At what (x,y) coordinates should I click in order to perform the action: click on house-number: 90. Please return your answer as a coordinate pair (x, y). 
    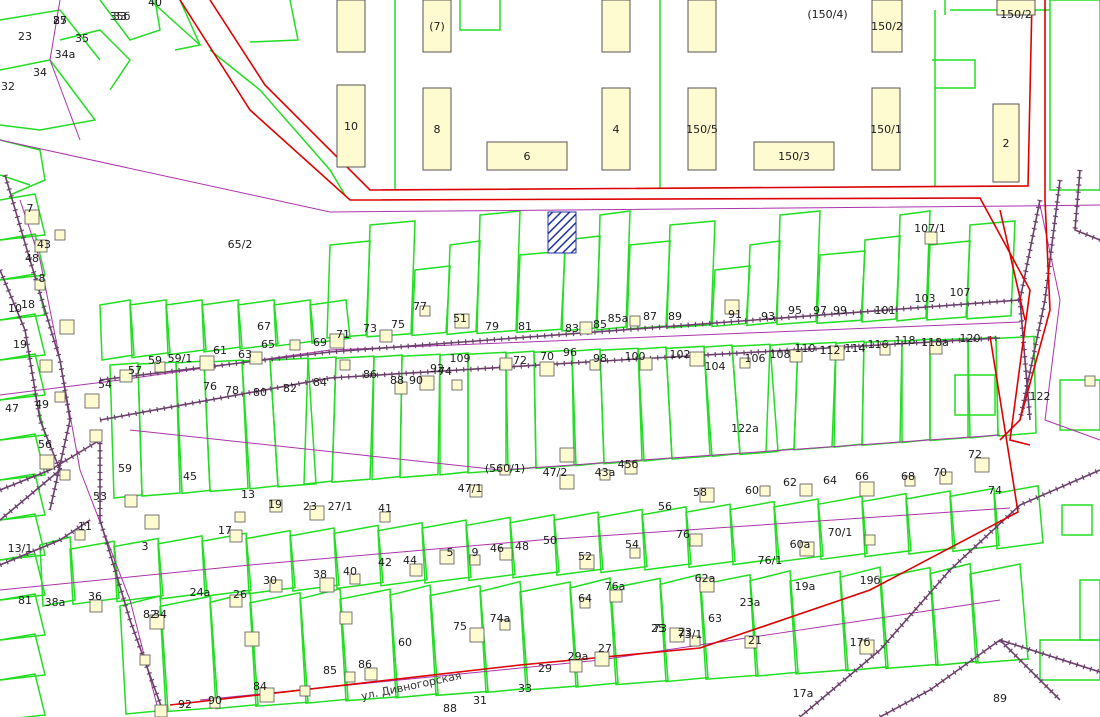
    Looking at the image, I should click on (215, 700).